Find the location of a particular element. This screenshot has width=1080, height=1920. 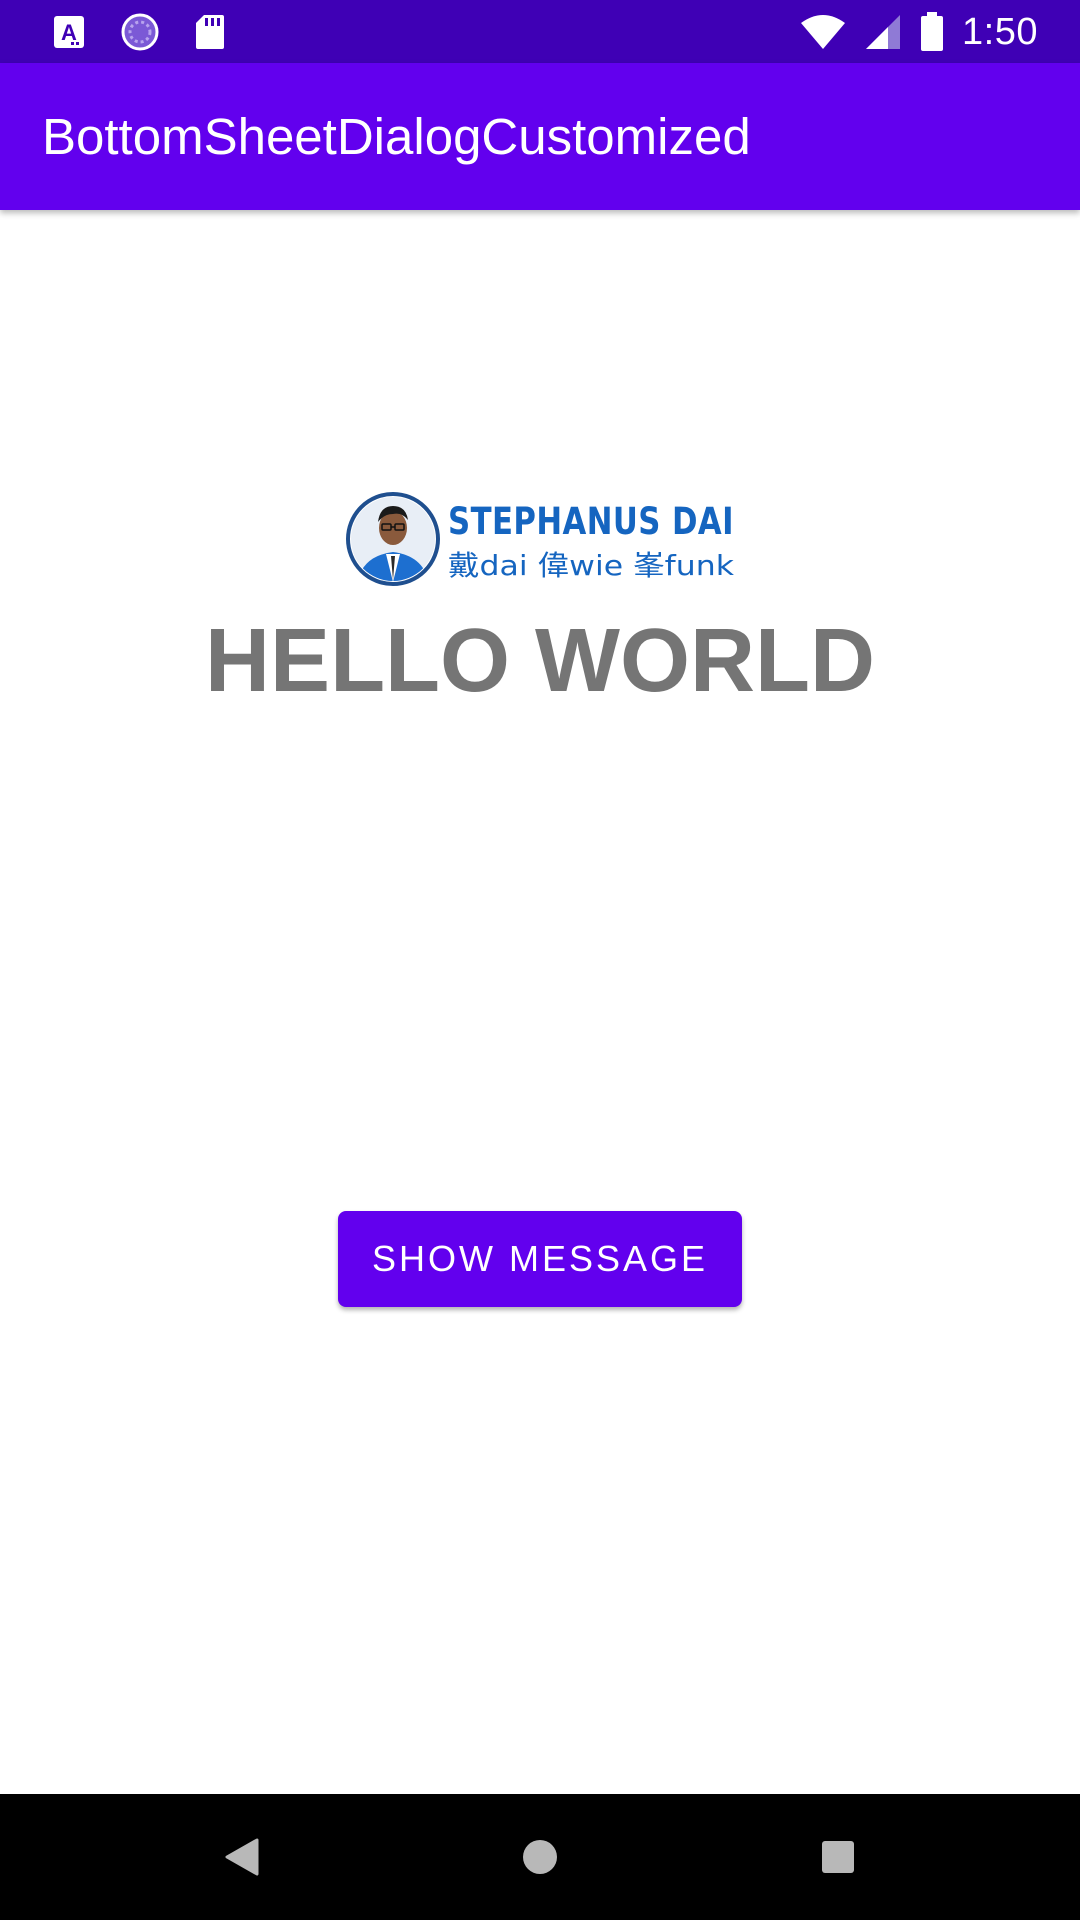

navigation-bar is located at coordinates (540, 1857).